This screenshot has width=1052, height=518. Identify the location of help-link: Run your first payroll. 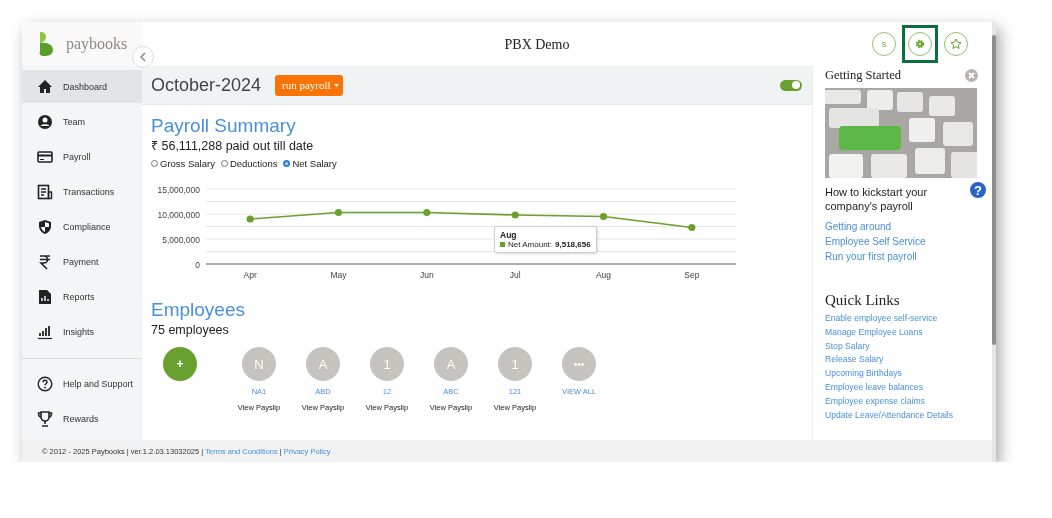
(871, 256).